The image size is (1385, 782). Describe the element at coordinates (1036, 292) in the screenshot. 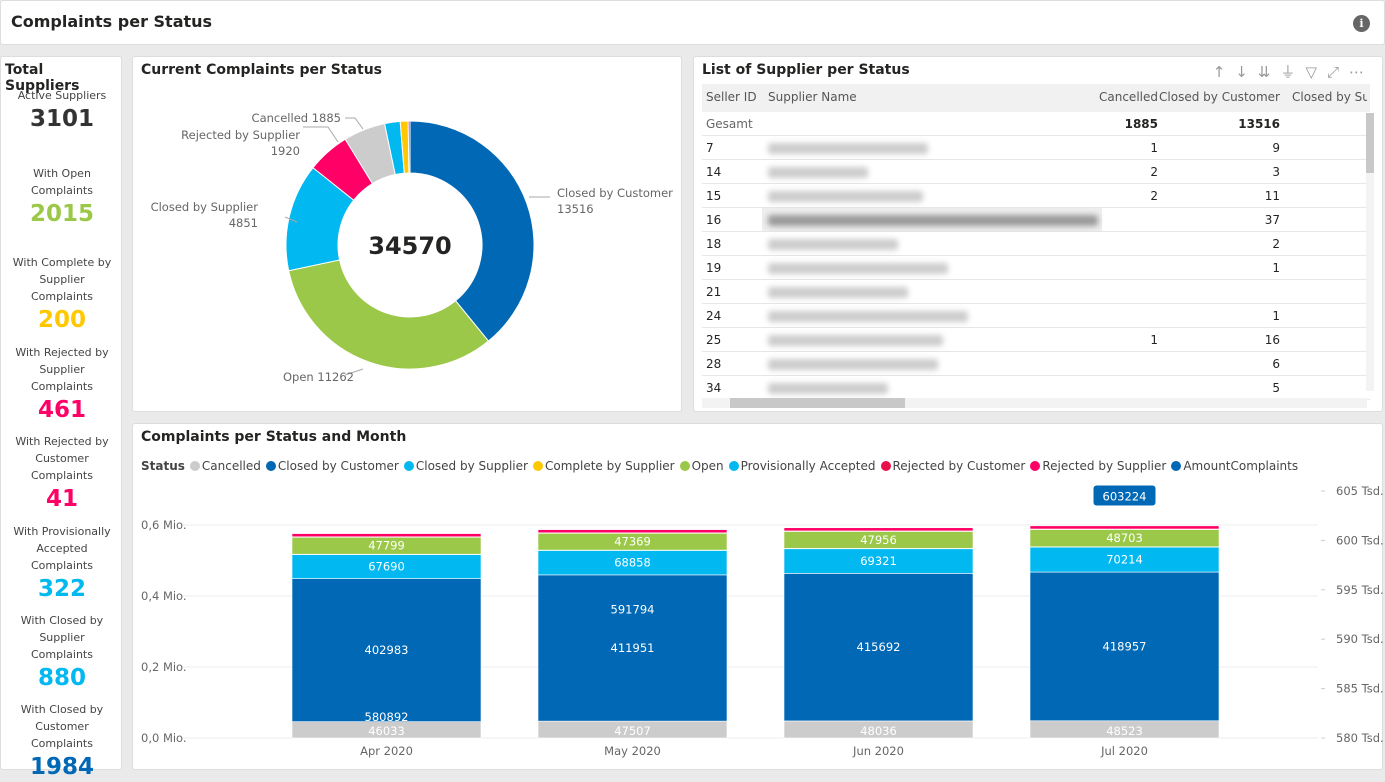

I see `table-row: 21` at that location.